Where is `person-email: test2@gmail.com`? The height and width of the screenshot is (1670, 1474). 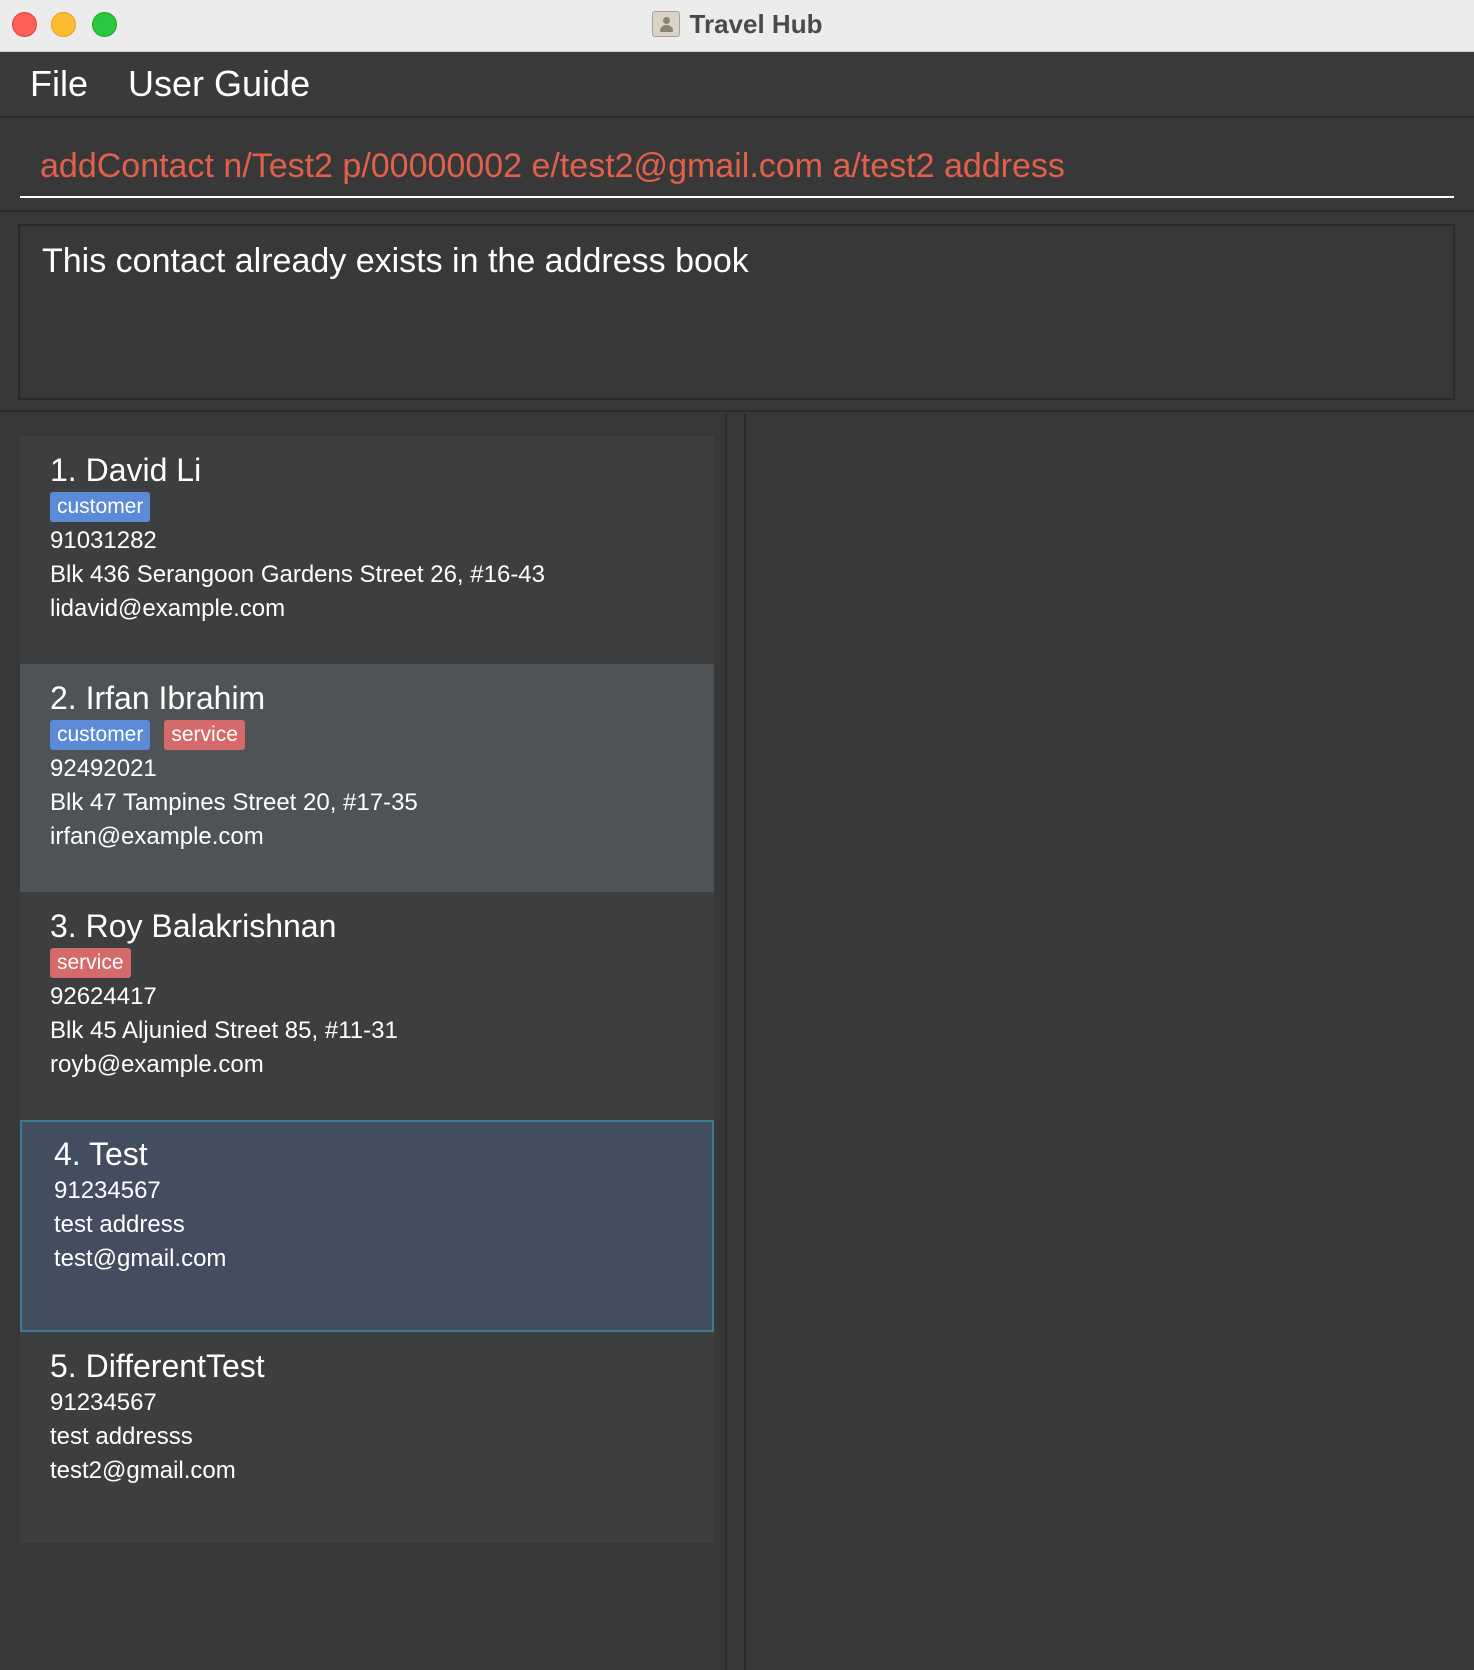 person-email: test2@gmail.com is located at coordinates (143, 1470).